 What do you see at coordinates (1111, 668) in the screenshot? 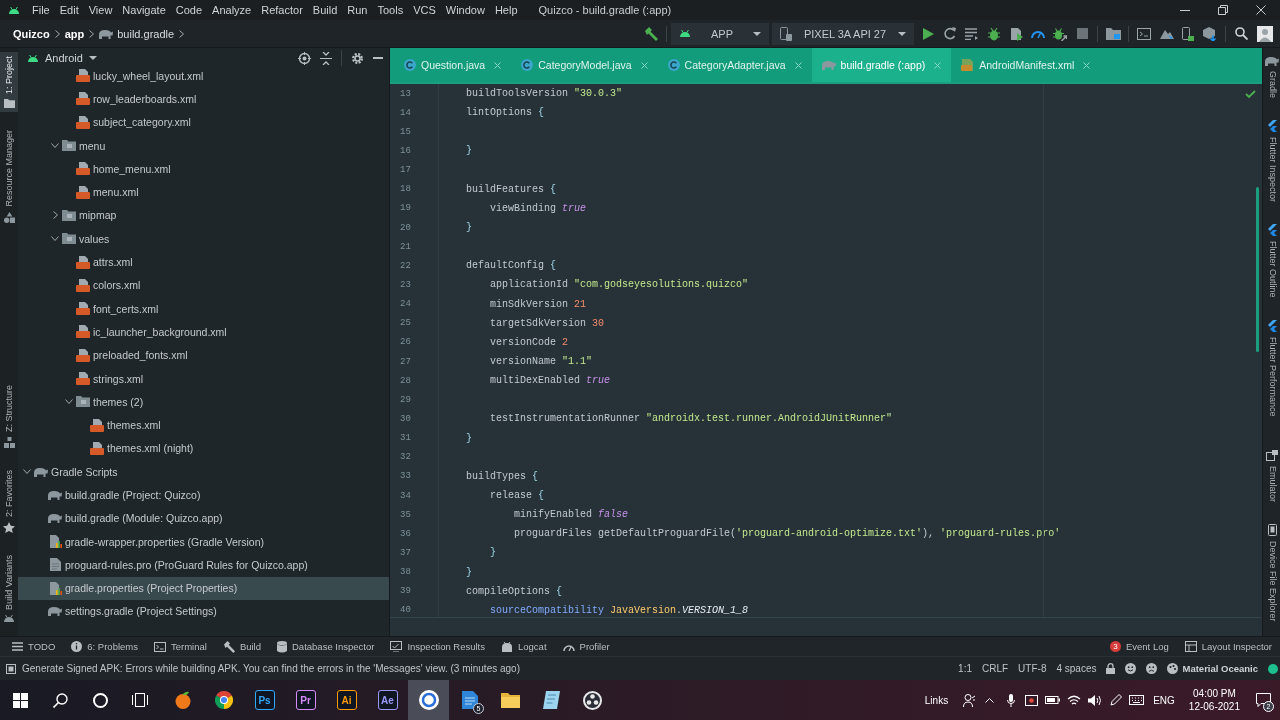
I see `lock-icon` at bounding box center [1111, 668].